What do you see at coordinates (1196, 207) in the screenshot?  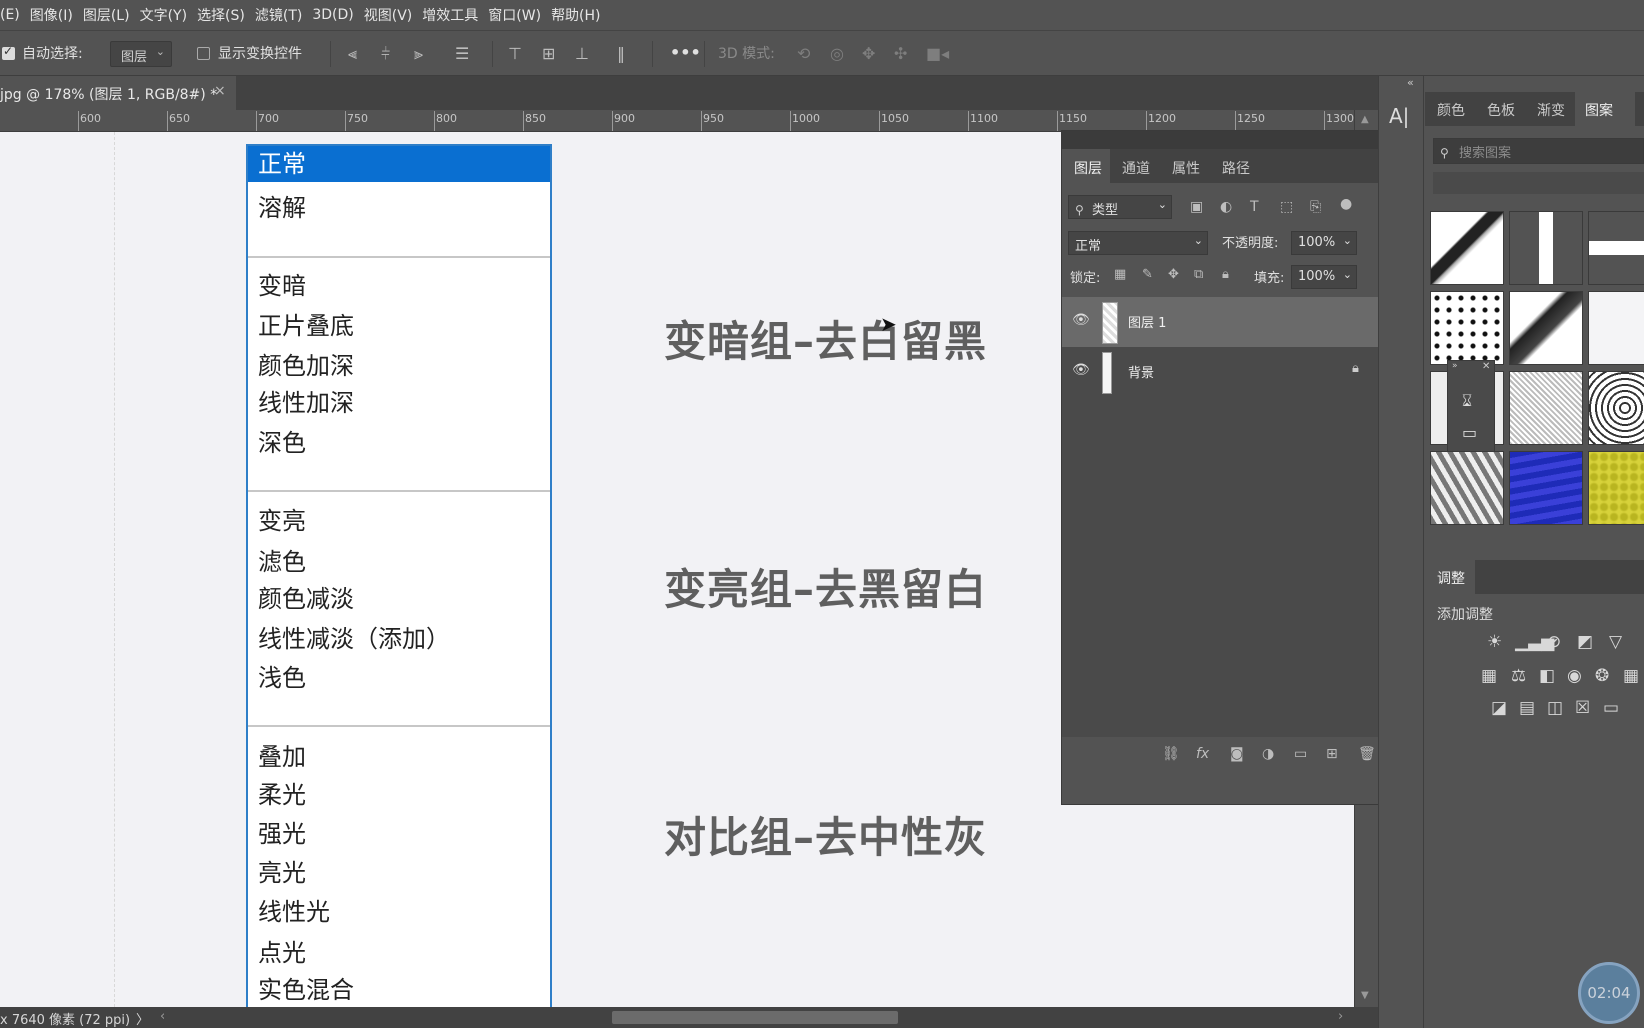 I see `filter-pixel-icon: ▣` at bounding box center [1196, 207].